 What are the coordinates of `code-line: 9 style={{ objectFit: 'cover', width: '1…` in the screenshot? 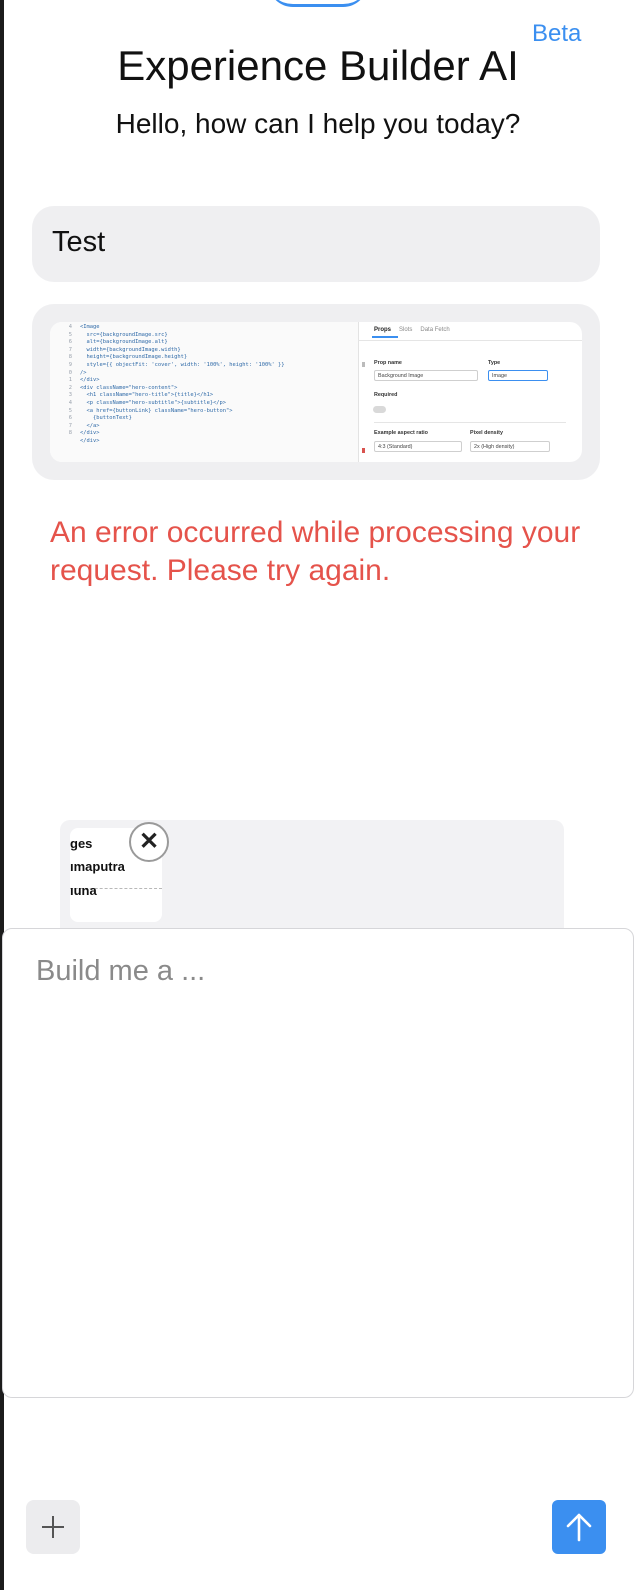 It's located at (204, 366).